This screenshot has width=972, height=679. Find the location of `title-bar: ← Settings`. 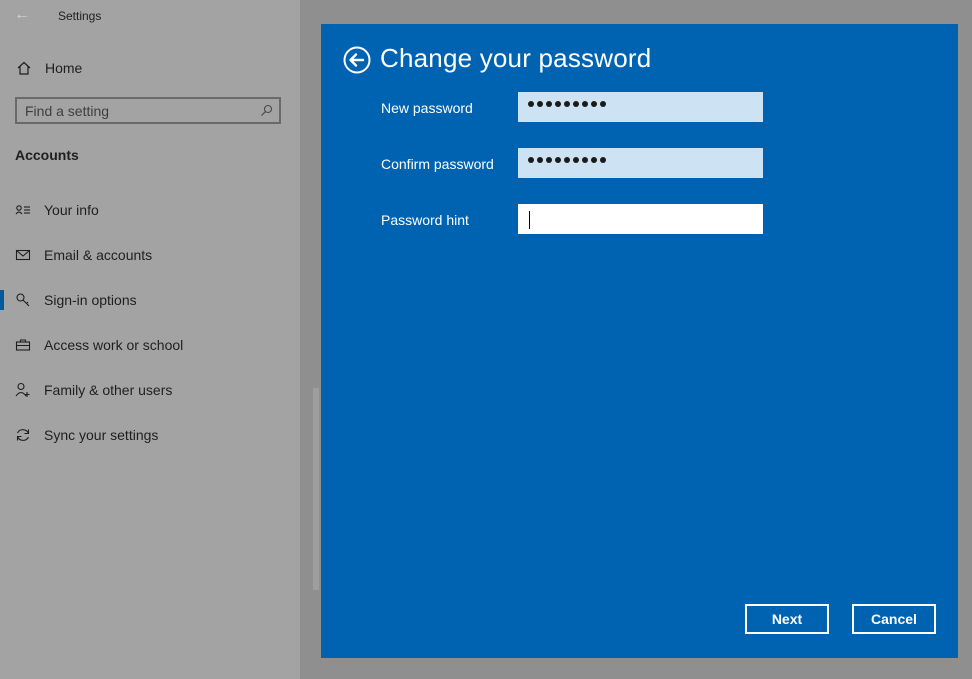

title-bar: ← Settings is located at coordinates (150, 16).